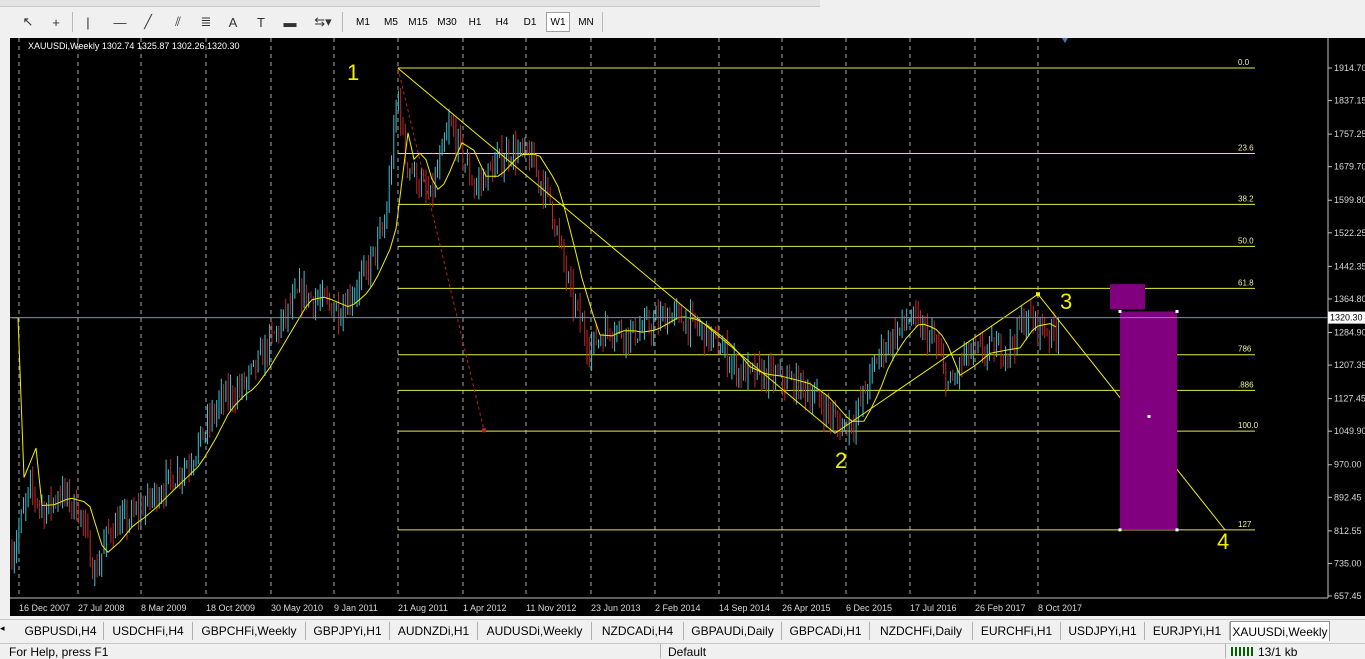 Image resolution: width=1365 pixels, height=659 pixels. What do you see at coordinates (1246, 384) in the screenshot?
I see `fib-level-label: .886` at bounding box center [1246, 384].